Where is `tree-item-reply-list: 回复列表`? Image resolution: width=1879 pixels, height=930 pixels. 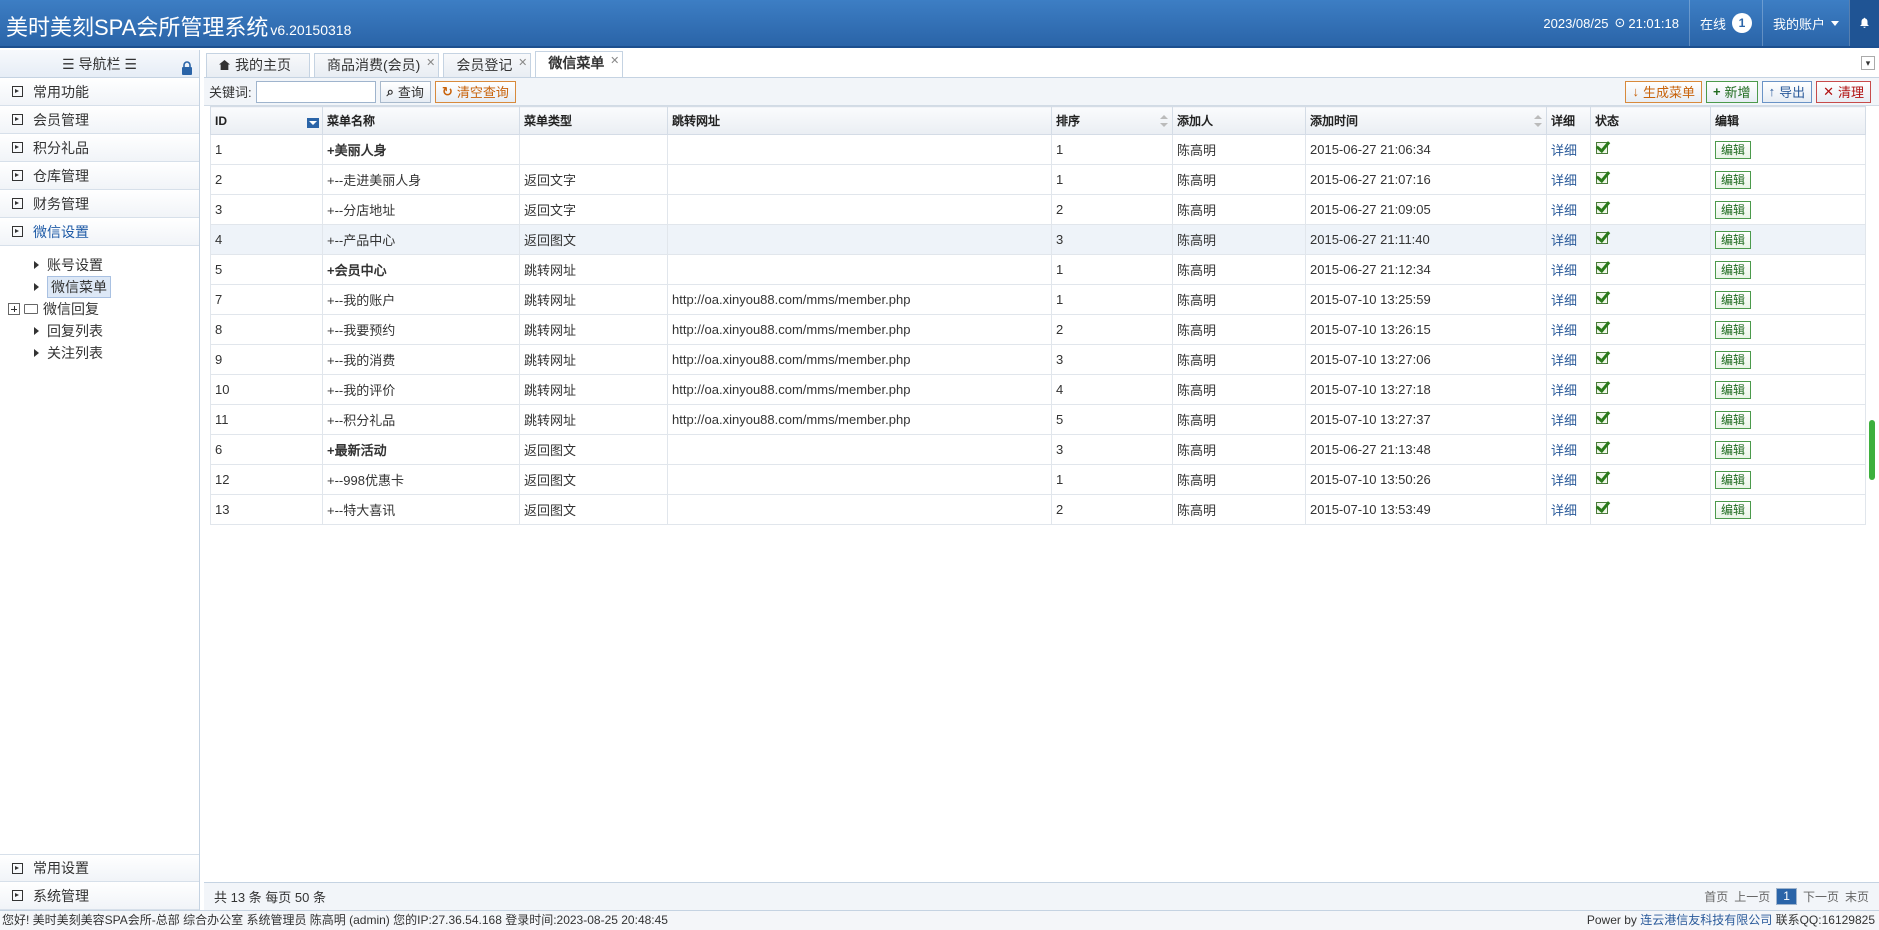
tree-item-reply-list: 回复列表 is located at coordinates (105, 331).